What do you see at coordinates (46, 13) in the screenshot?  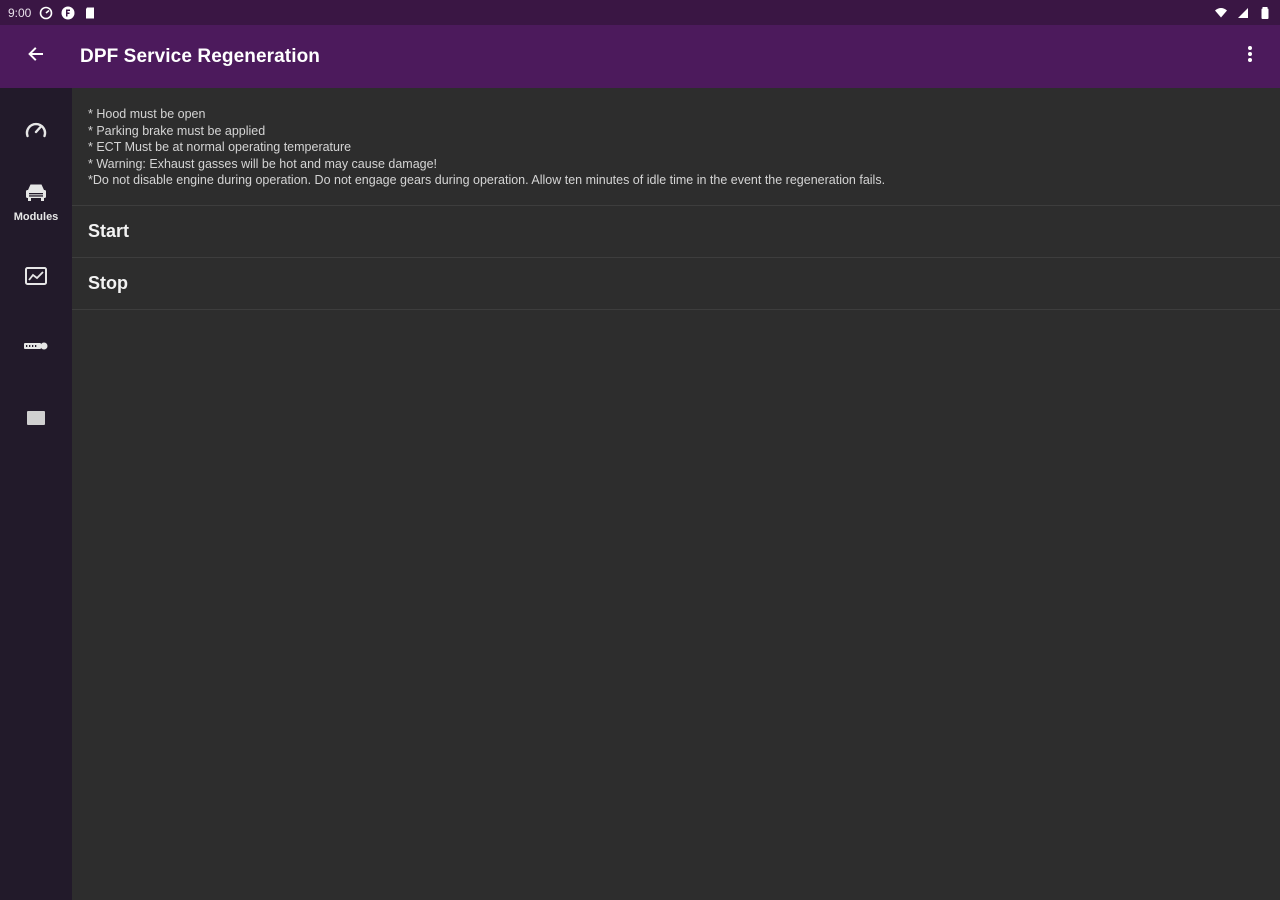 I see `speedometer-notification-icon` at bounding box center [46, 13].